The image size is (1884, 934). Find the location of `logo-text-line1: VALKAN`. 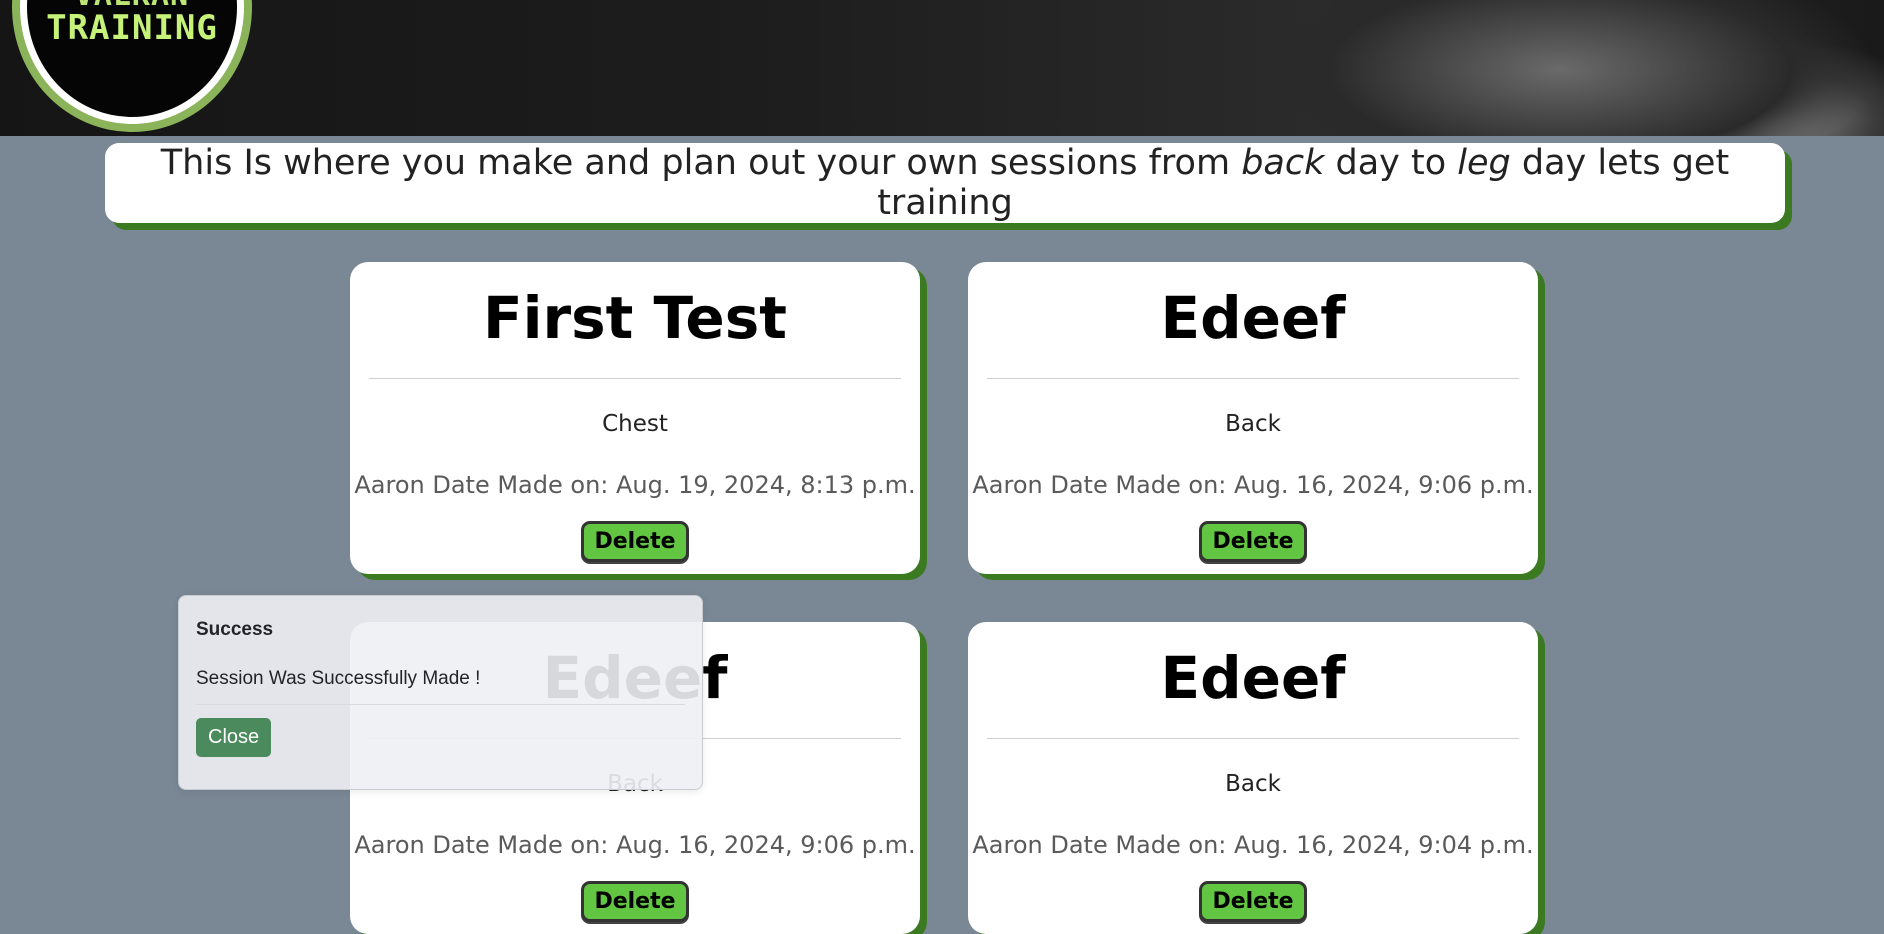

logo-text-line1: VALKAN is located at coordinates (132, 5).